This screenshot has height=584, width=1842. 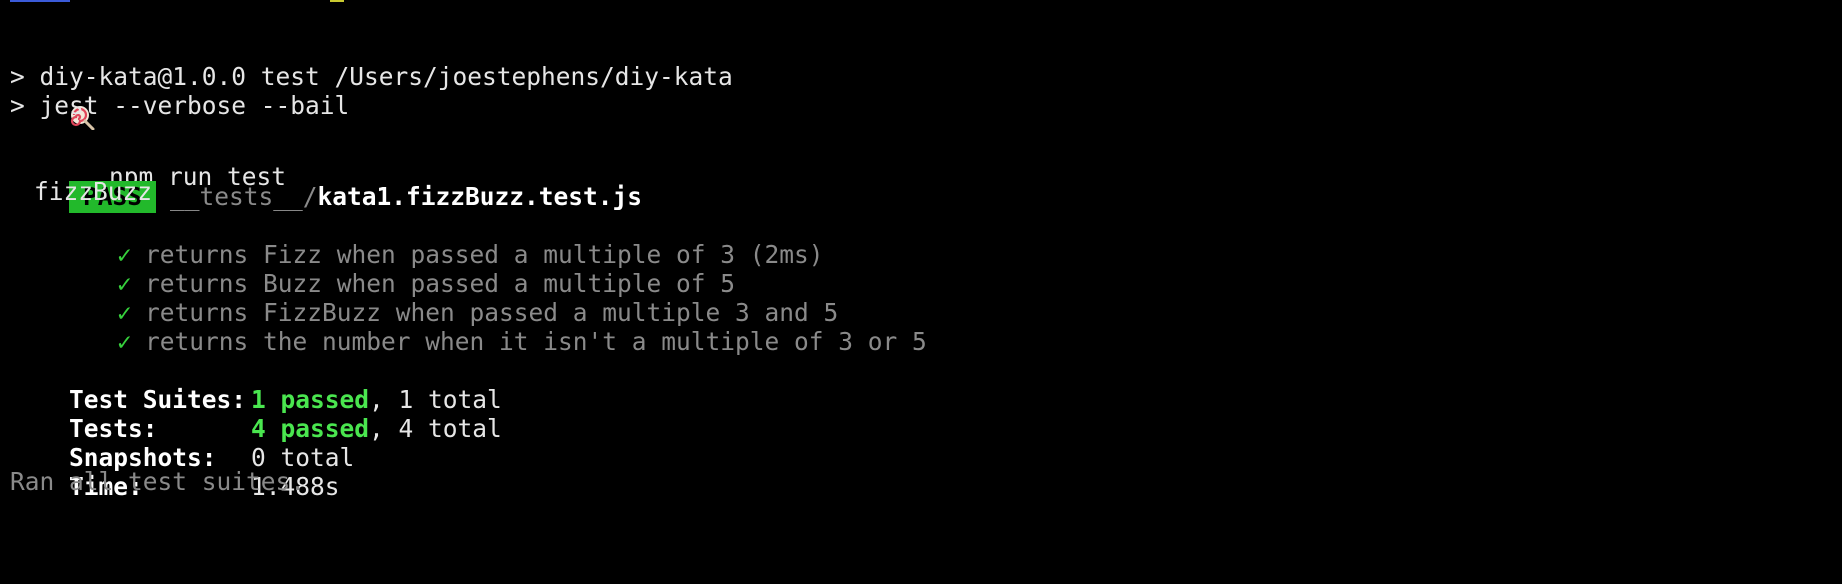 What do you see at coordinates (158, 481) in the screenshot?
I see `summary-footer: Ran all test suites.` at bounding box center [158, 481].